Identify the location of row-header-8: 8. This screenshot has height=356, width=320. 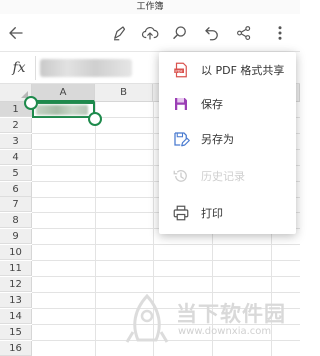
(16, 220).